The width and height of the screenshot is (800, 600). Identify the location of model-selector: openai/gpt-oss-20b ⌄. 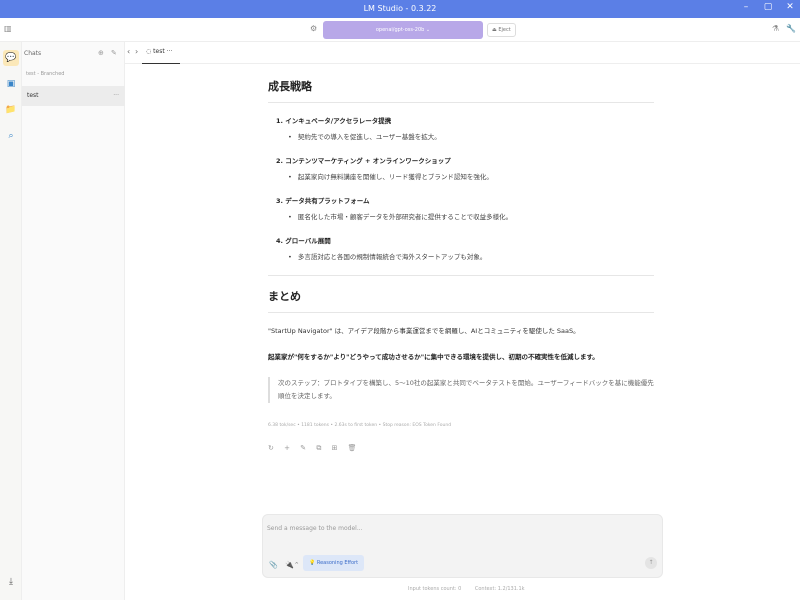
(403, 30).